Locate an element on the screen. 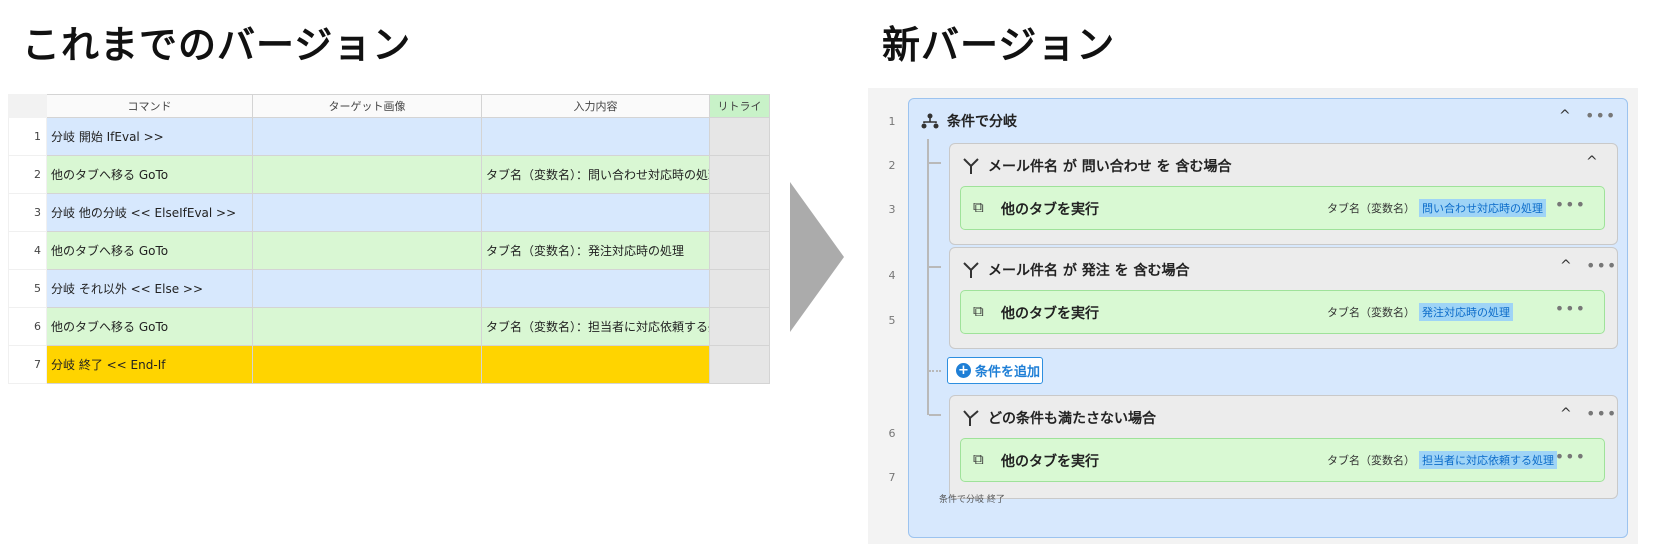 Image resolution: width=1672 pixels, height=544 pixels. table-row: 2 他のタブへ移る GoTo タブ名（変数名）：問い合わせ対応時の処理 is located at coordinates (389, 174).